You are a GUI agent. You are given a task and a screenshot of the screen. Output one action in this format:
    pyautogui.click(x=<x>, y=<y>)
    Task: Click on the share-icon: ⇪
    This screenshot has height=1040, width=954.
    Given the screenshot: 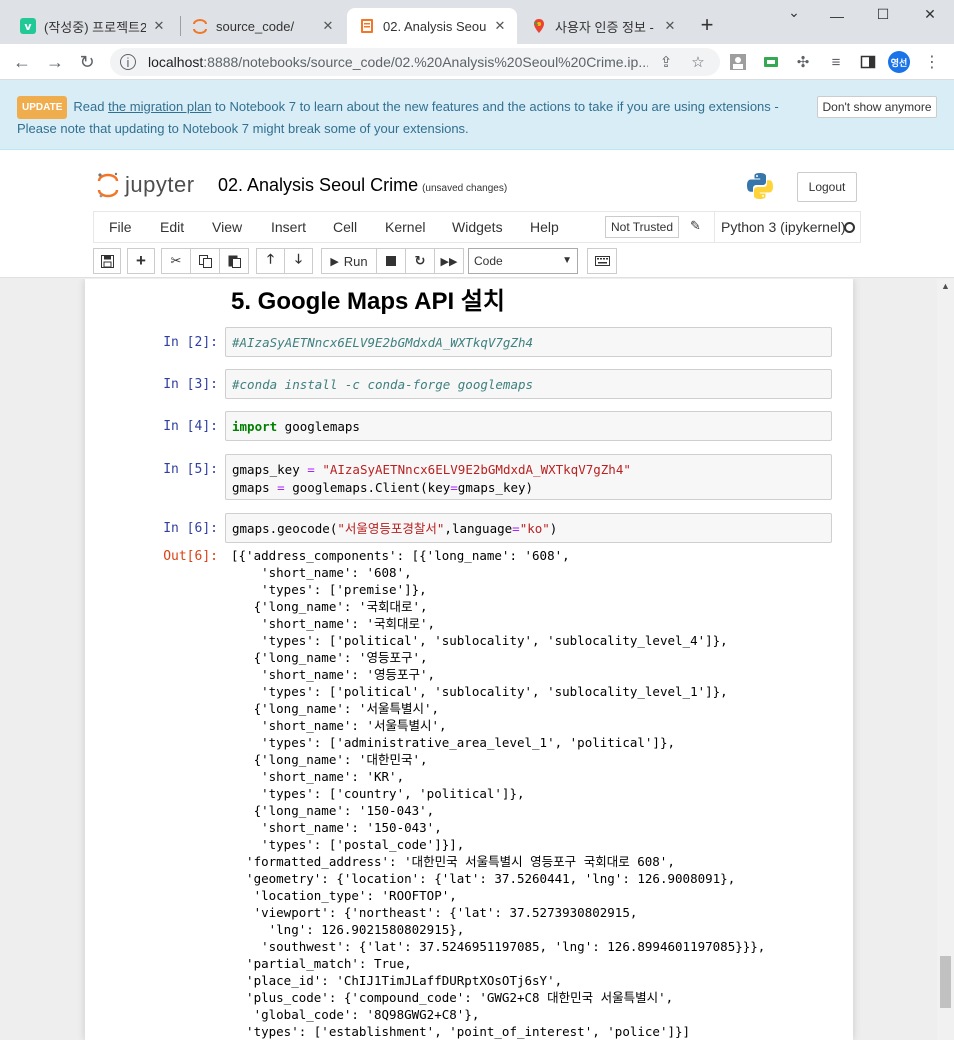 What is the action you would take?
    pyautogui.click(x=666, y=62)
    